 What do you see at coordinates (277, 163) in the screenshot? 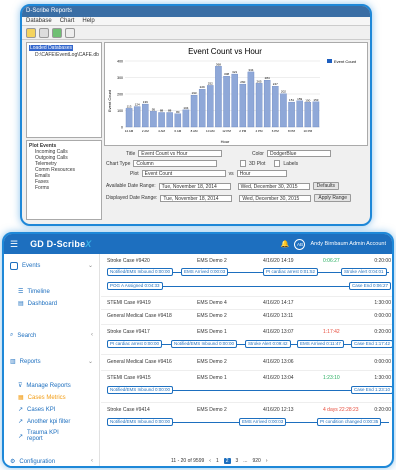
I see `labels-checkbox` at bounding box center [277, 163].